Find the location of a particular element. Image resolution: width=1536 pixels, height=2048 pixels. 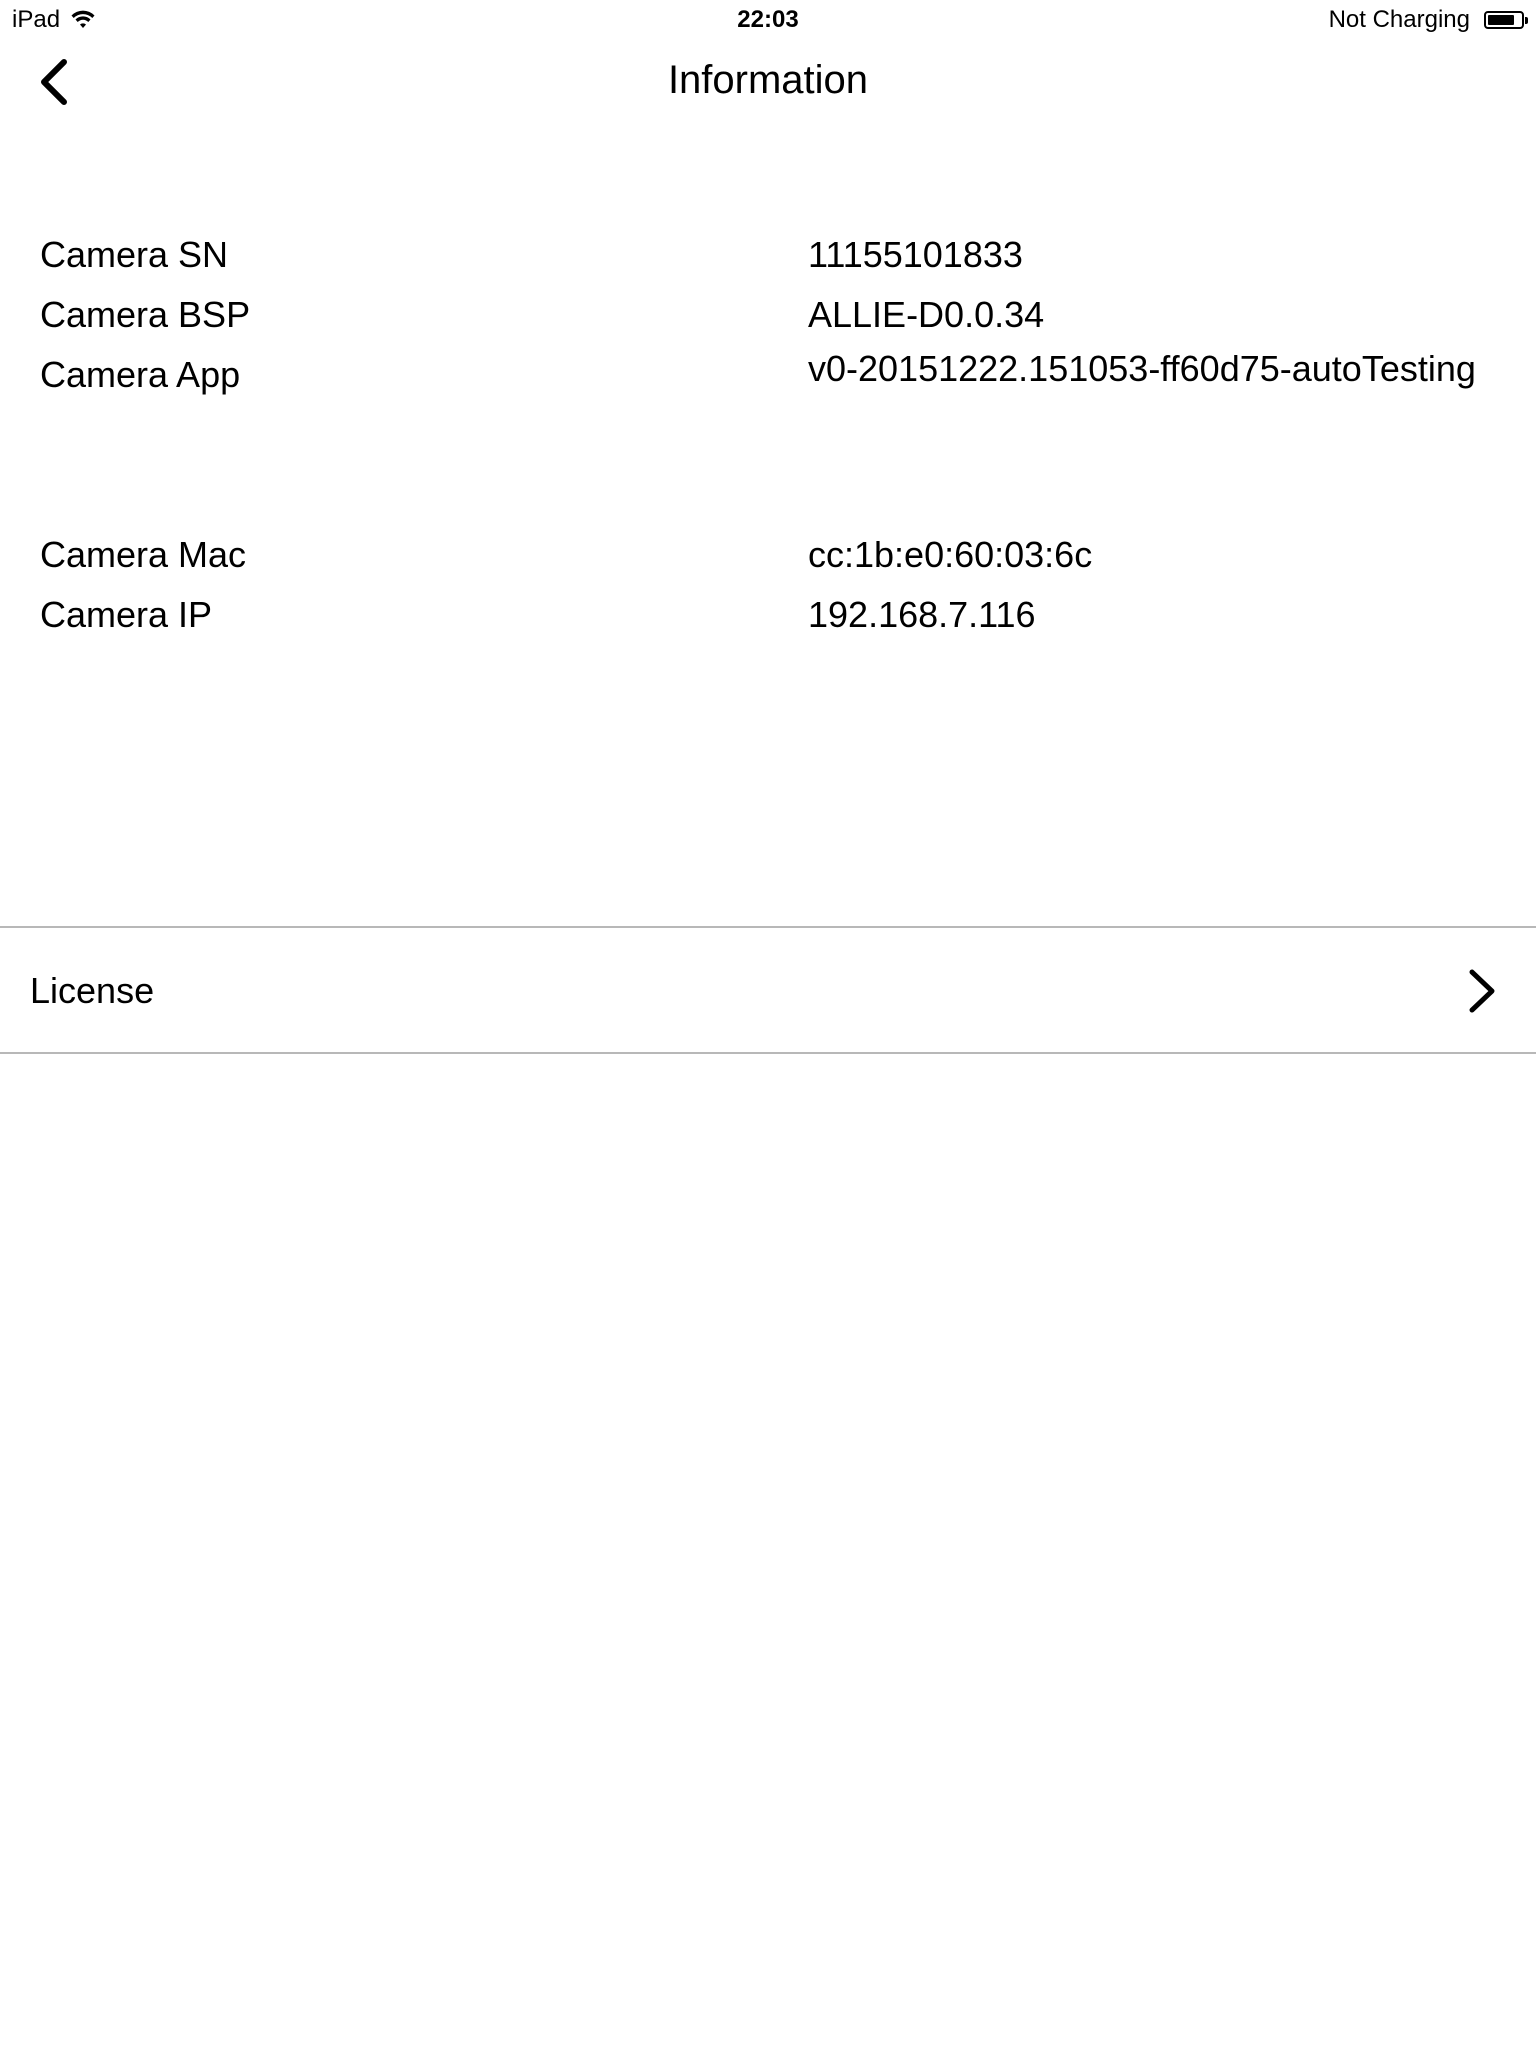

battery-level-fill is located at coordinates (1501, 20).